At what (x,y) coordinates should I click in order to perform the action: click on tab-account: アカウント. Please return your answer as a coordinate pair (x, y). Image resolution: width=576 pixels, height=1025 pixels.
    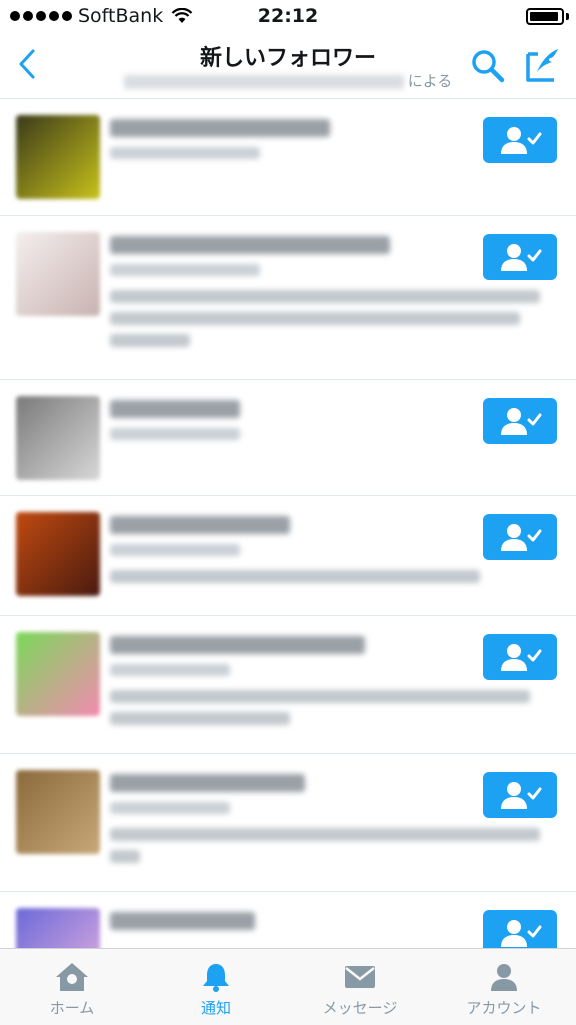
    Looking at the image, I should click on (504, 987).